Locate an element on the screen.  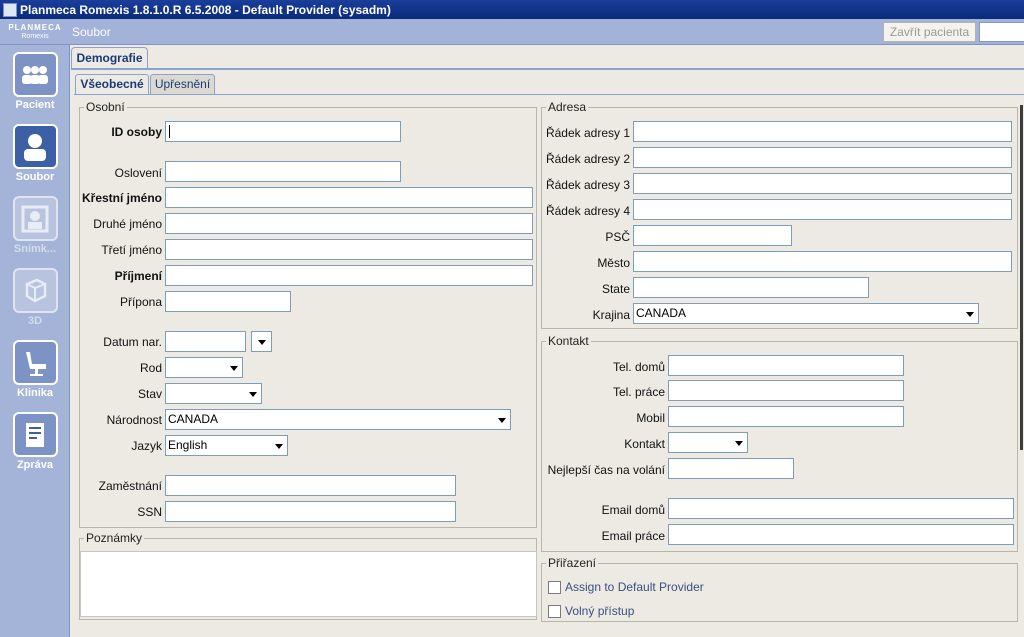
sidebar-item-zprava: Zpráva is located at coordinates (35, 441).